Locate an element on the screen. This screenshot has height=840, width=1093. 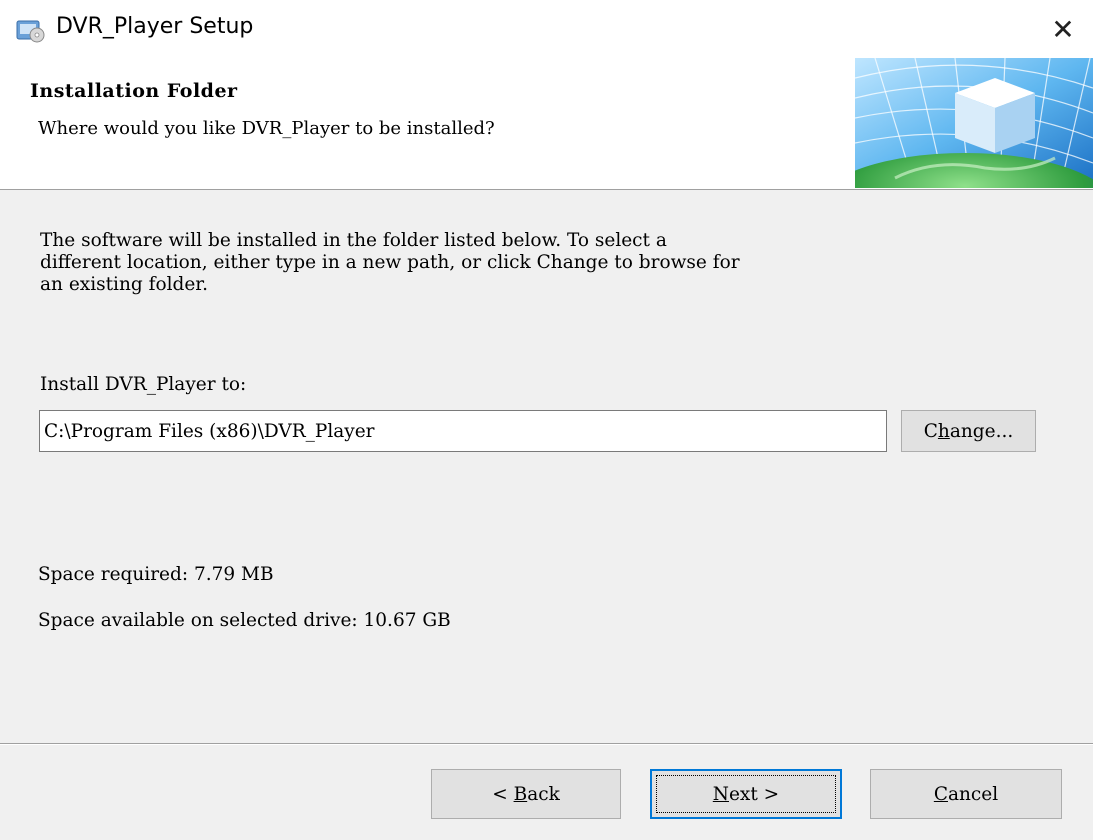
install-path-input is located at coordinates (463, 431).